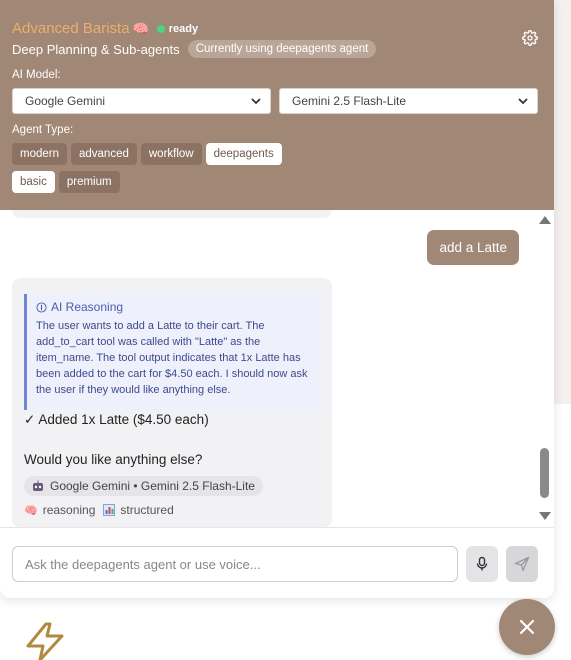 This screenshot has width=571, height=660. Describe the element at coordinates (89, 182) in the screenshot. I see `agent-type-premium: premium` at that location.